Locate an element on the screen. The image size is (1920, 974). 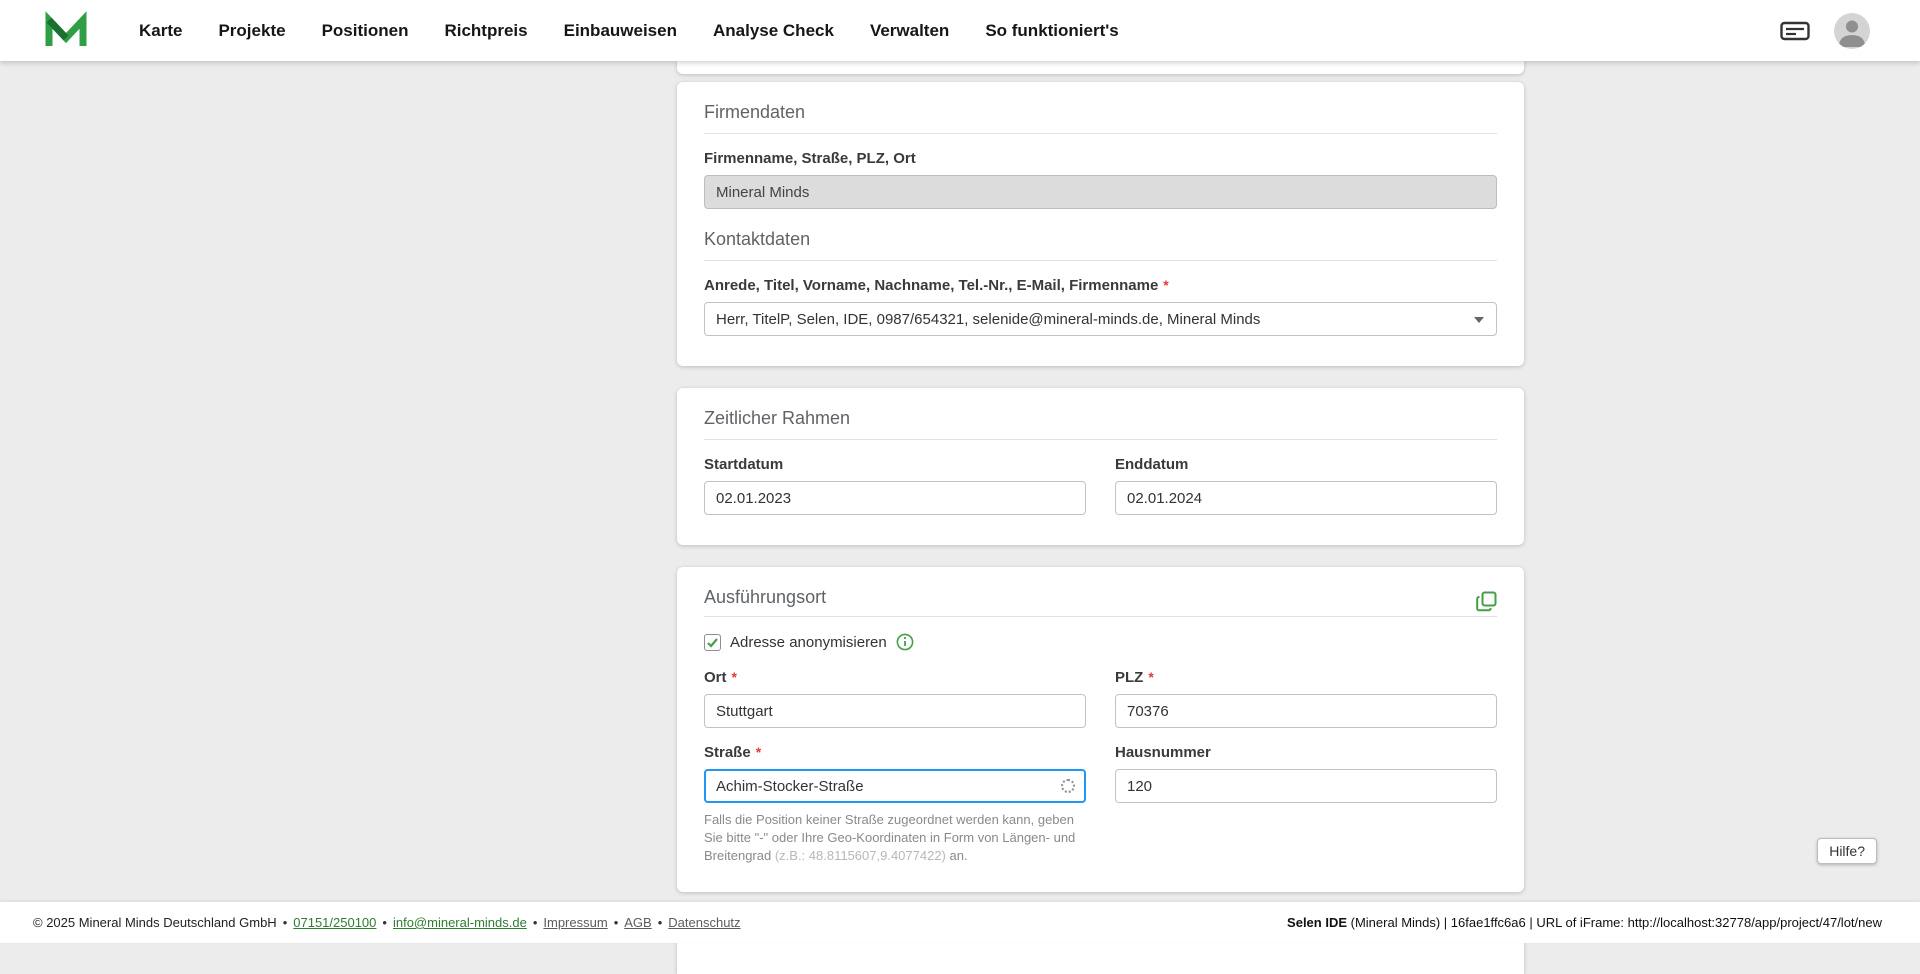
hausnummer-label: Hausnummer is located at coordinates (1163, 752).